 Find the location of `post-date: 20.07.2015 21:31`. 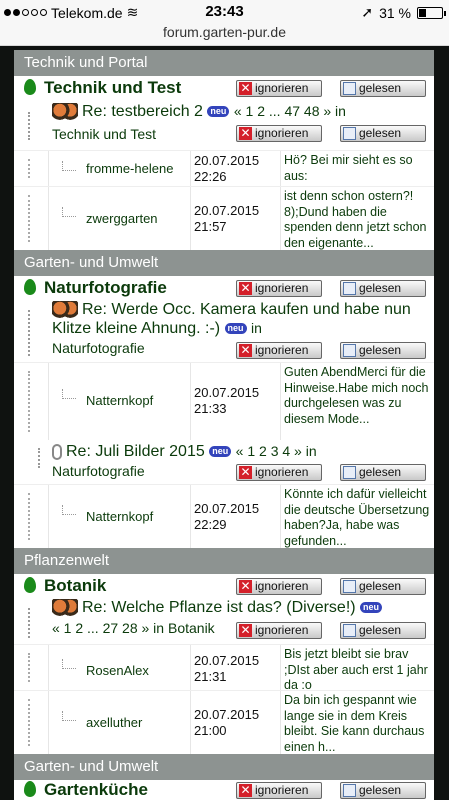

post-date: 20.07.2015 21:31 is located at coordinates (226, 669).